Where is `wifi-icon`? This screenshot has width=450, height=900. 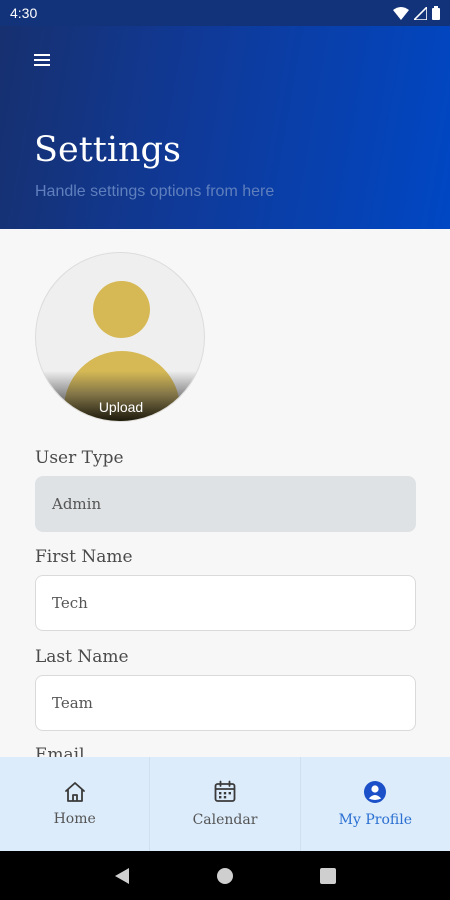
wifi-icon is located at coordinates (401, 13).